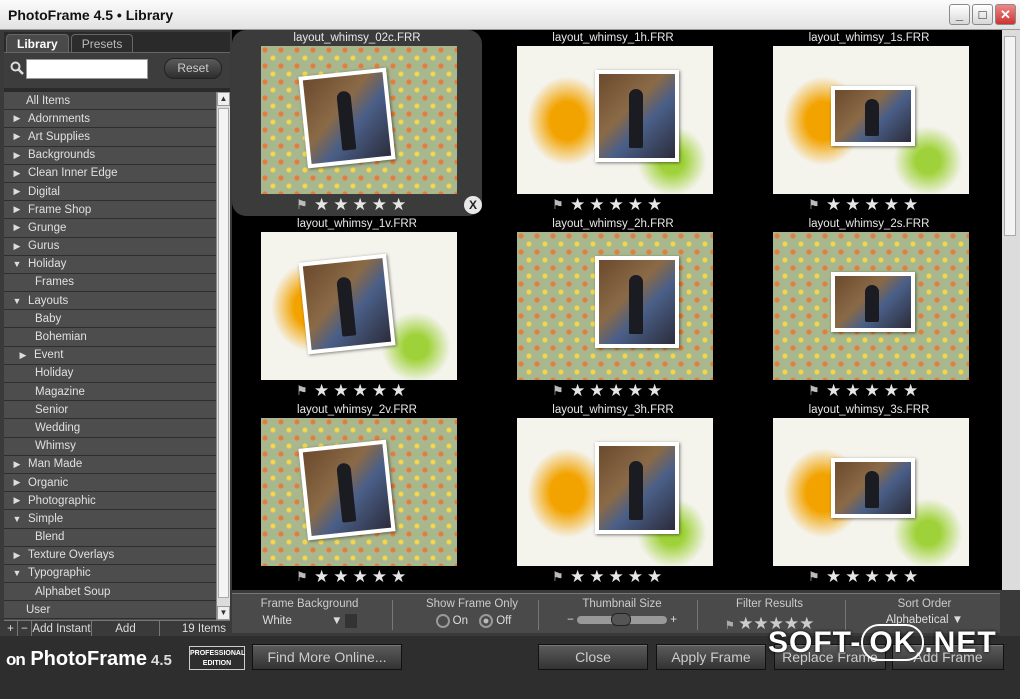 This screenshot has height=699, width=1020. Describe the element at coordinates (110, 374) in the screenshot. I see `tree-item: Holiday` at that location.